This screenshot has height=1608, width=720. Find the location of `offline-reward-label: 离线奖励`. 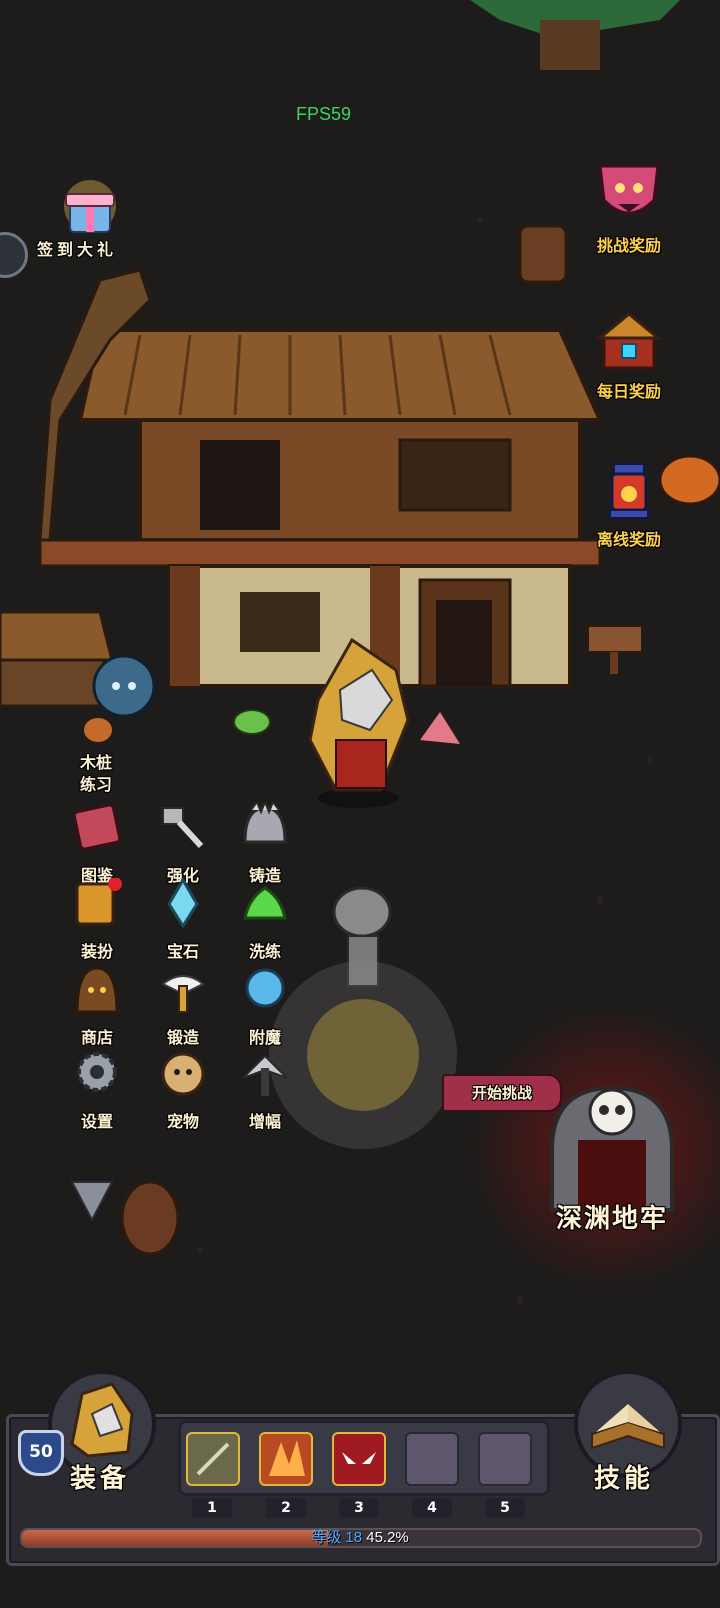

offline-reward-label: 离线奖励 is located at coordinates (628, 539).